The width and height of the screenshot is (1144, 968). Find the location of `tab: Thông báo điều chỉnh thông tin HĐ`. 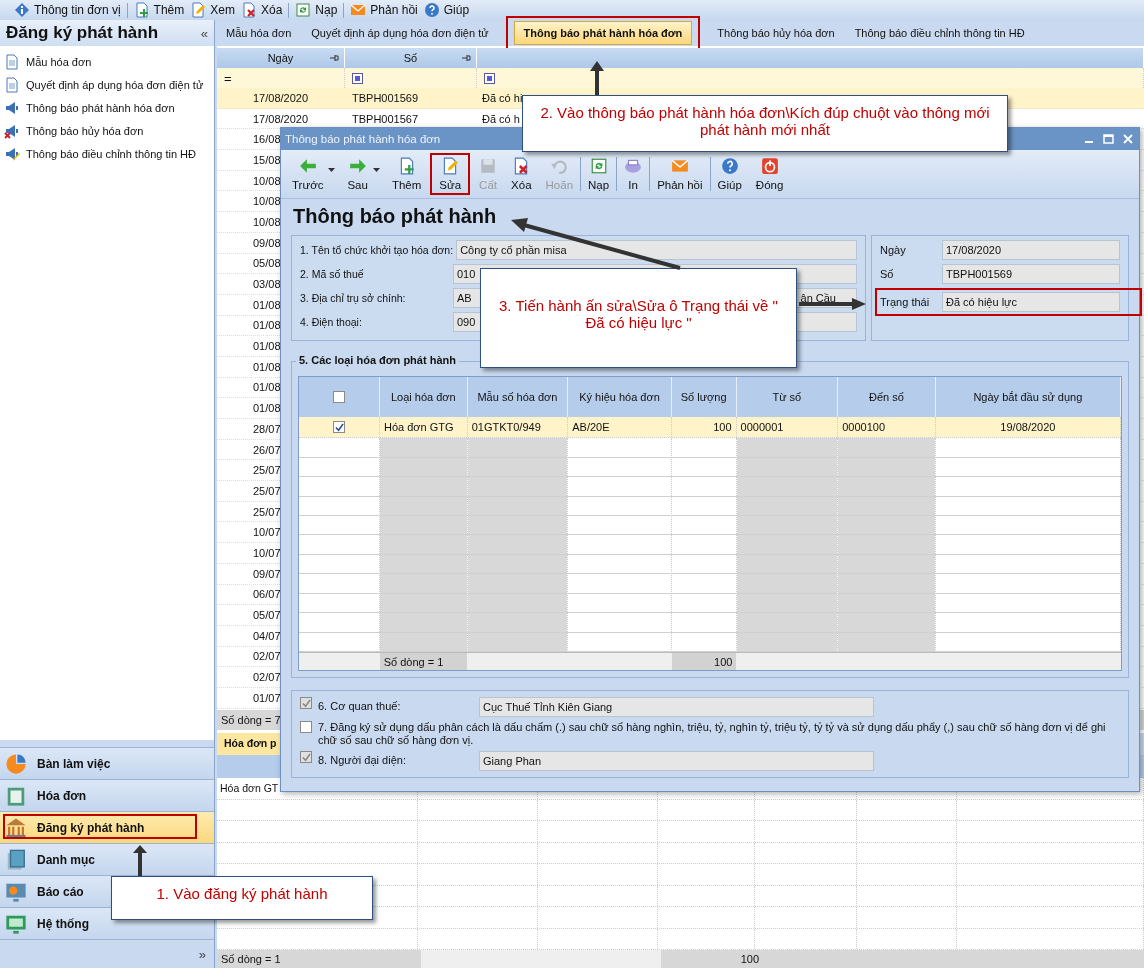

tab: Thông báo điều chỉnh thông tin HĐ is located at coordinates (939, 33).